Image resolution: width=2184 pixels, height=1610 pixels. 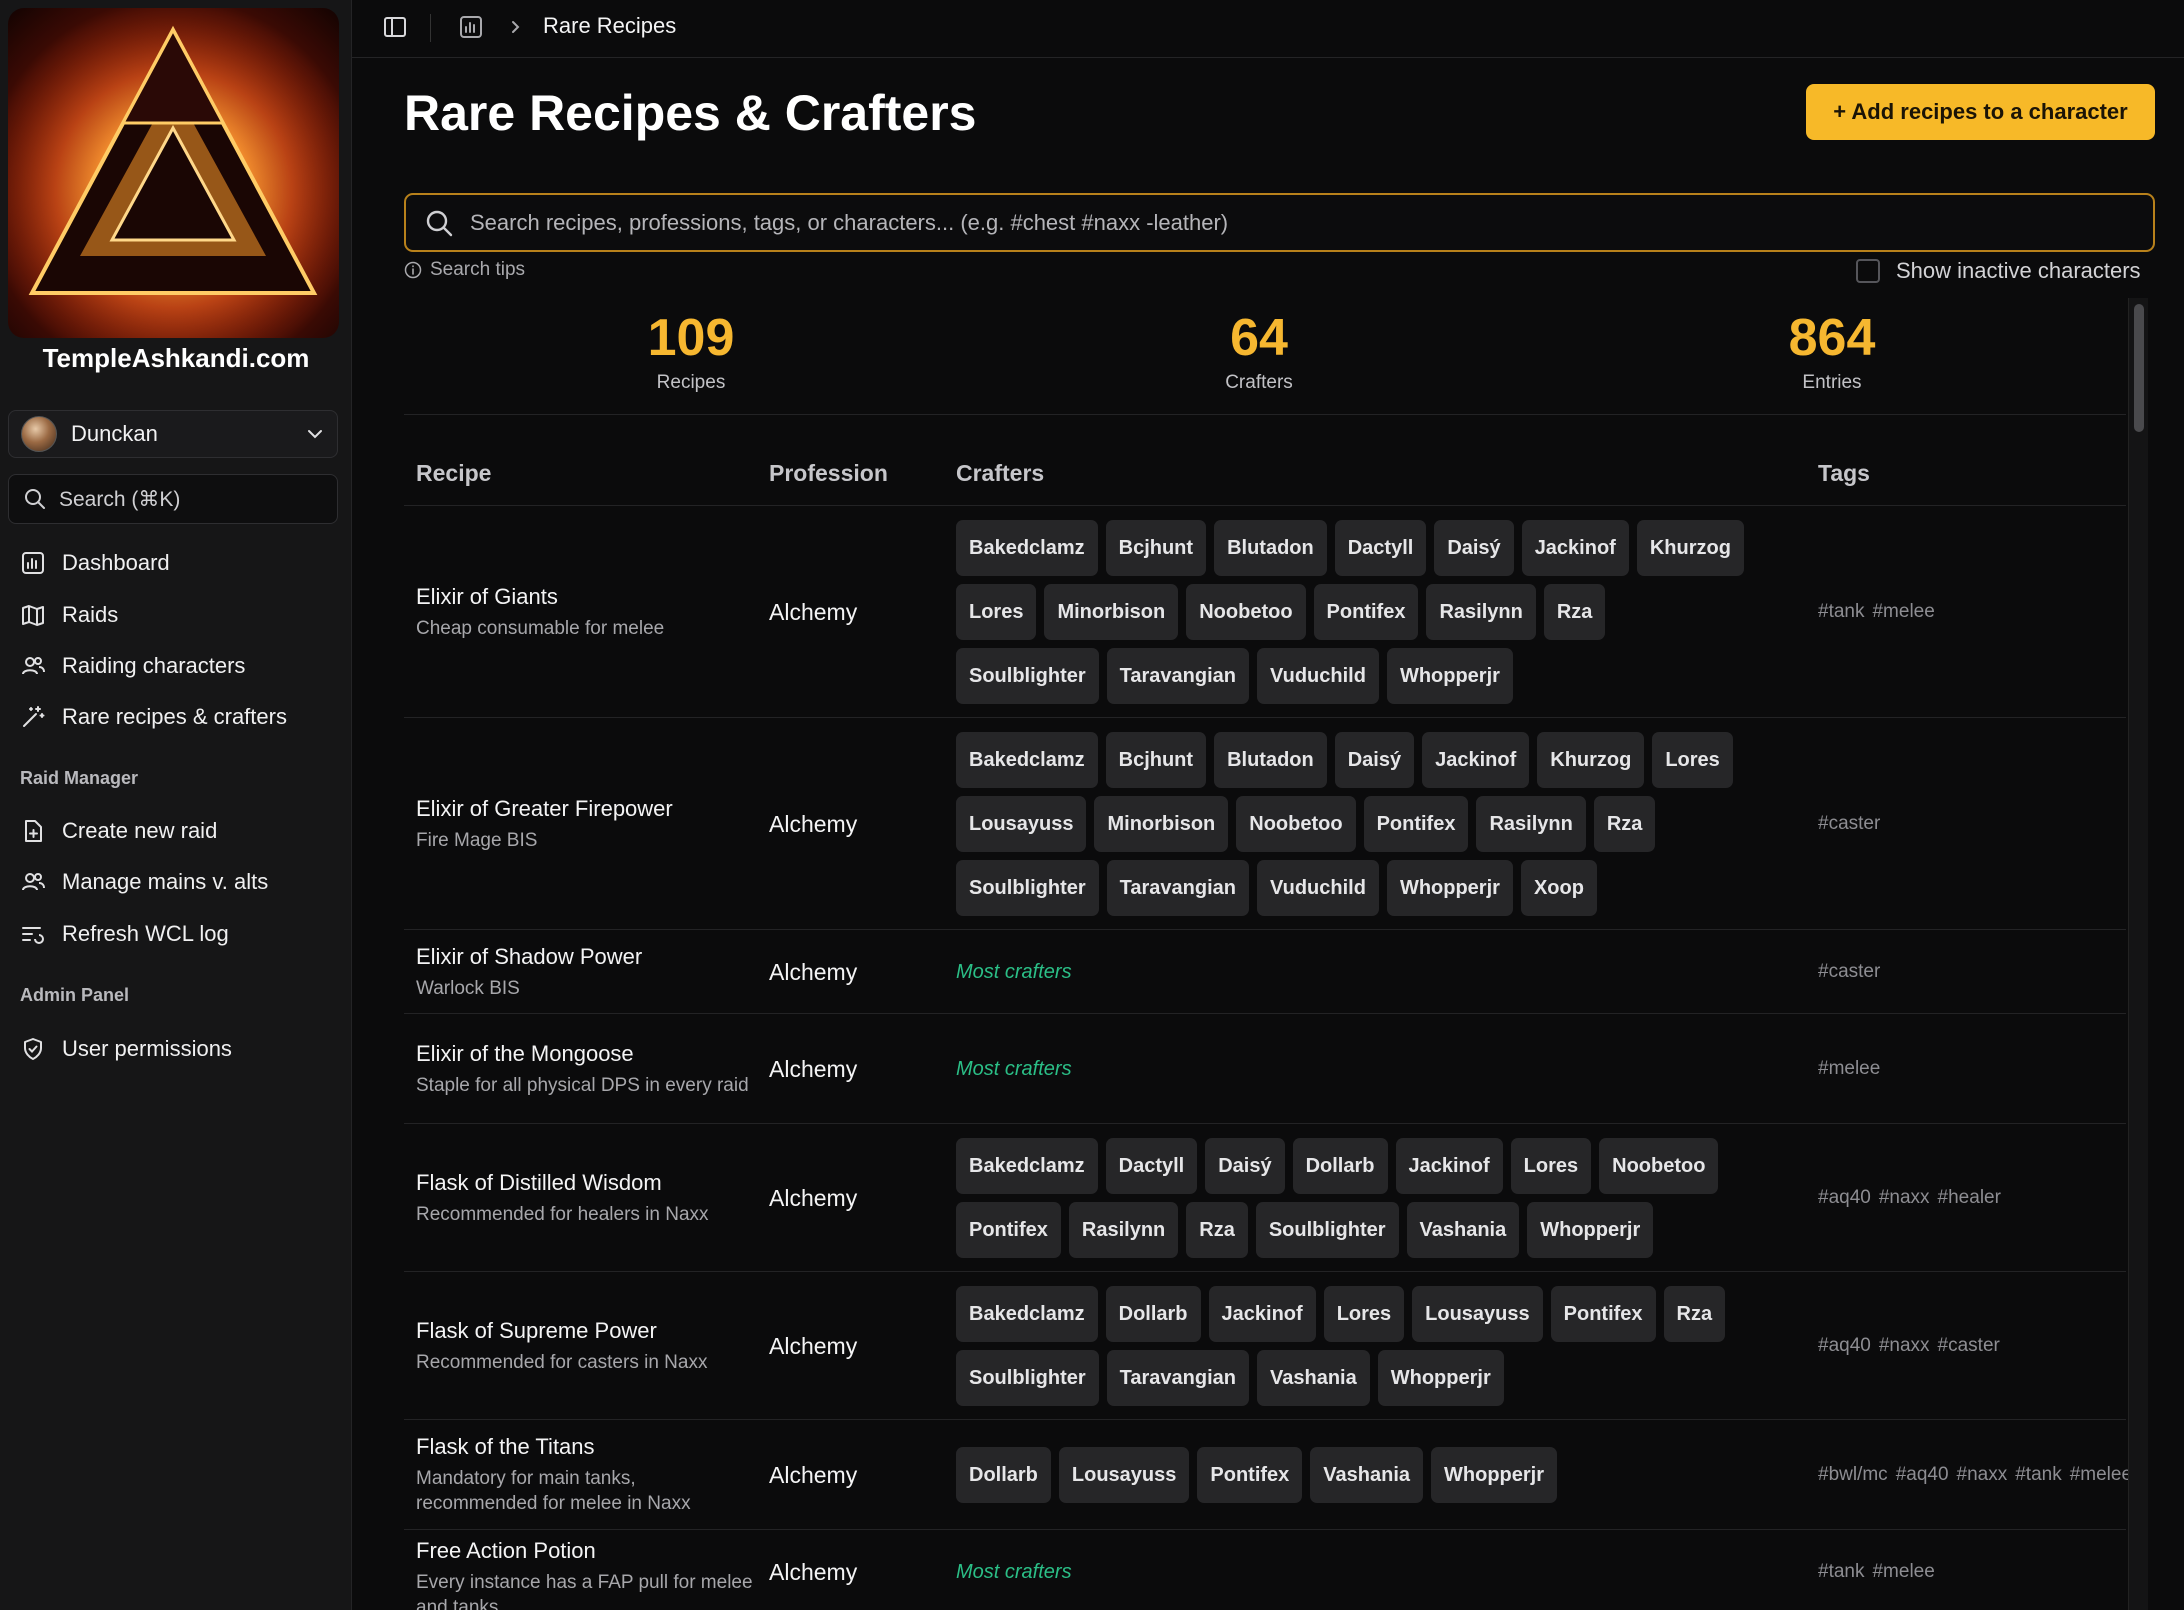 What do you see at coordinates (1980, 112) in the screenshot?
I see `add-recipes-button: + Add recipes to a character` at bounding box center [1980, 112].